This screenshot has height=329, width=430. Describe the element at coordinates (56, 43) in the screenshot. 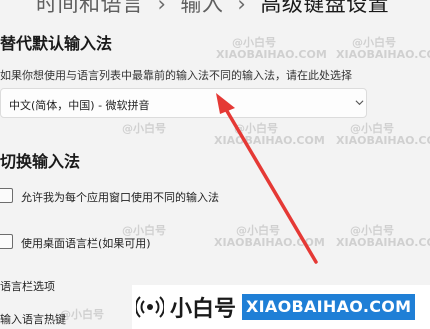

I see `override-section-heading: 替代默认输入法` at that location.